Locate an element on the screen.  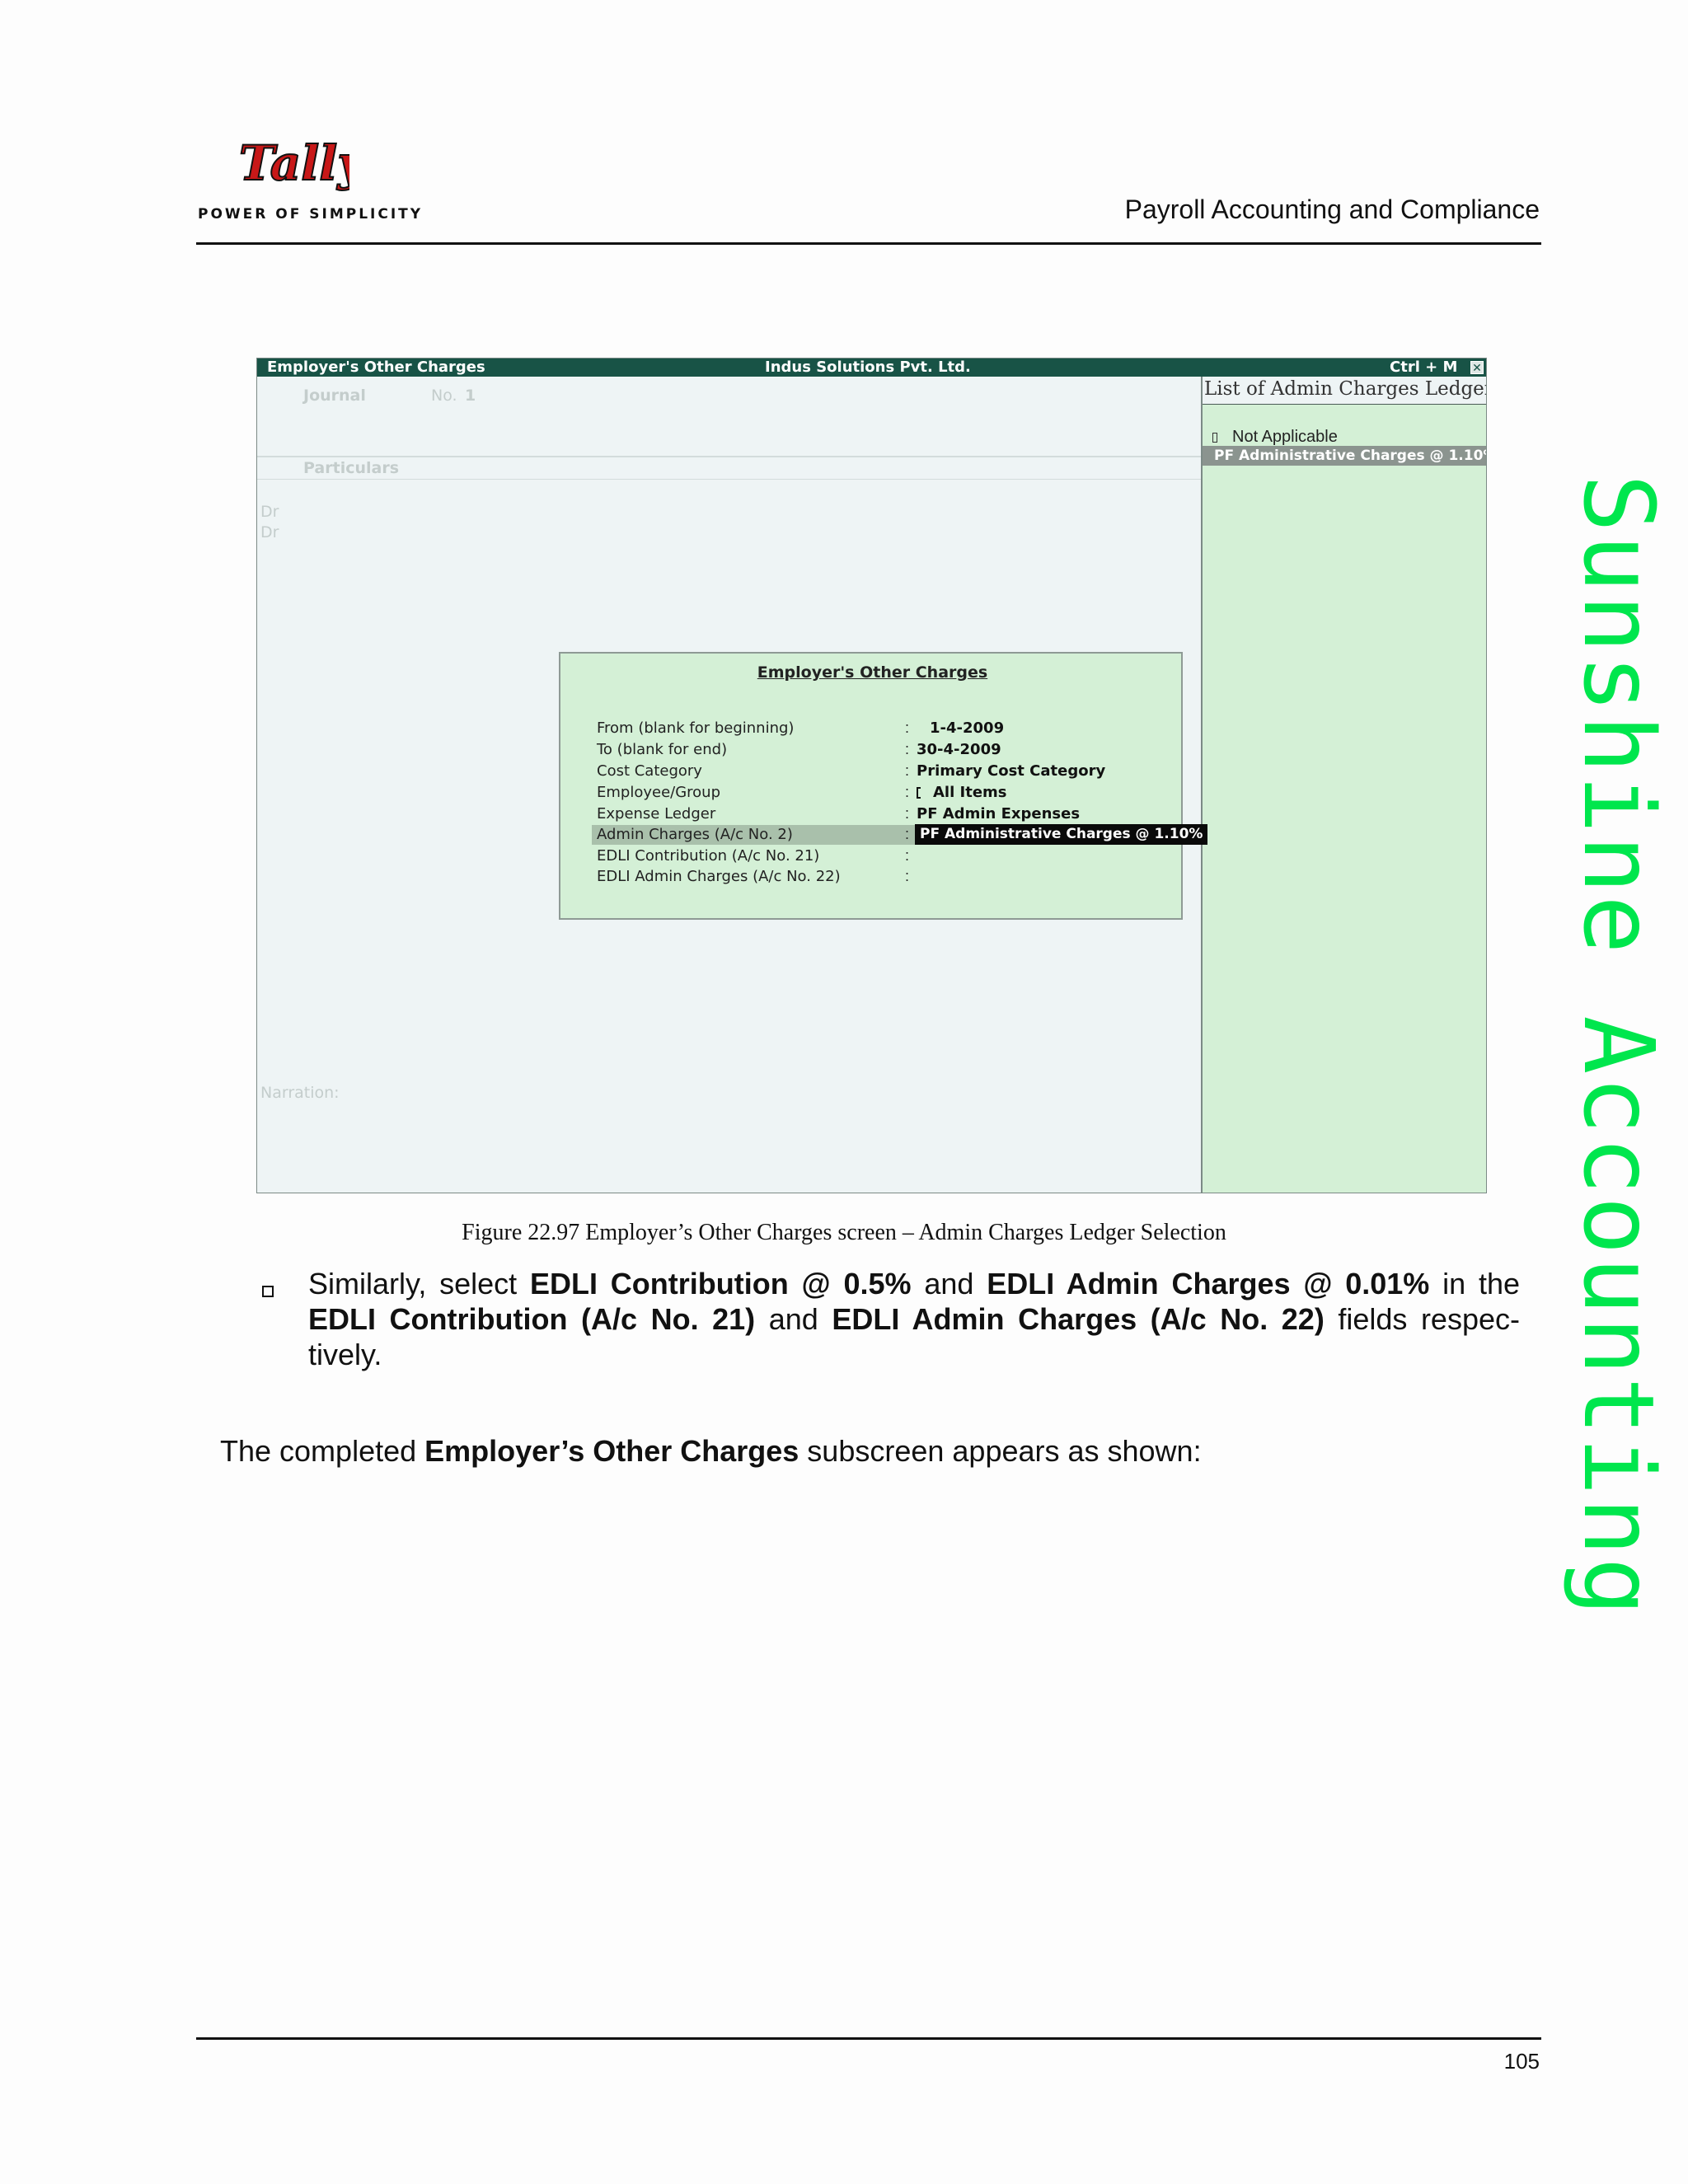
list-item: Not Applicable is located at coordinates (1285, 437).